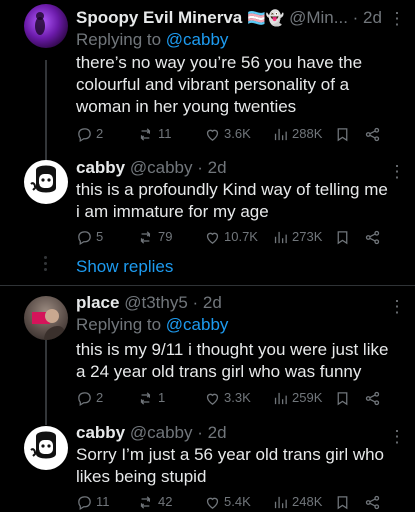 The image size is (415, 512). What do you see at coordinates (307, 397) in the screenshot?
I see `views-count: 259K` at bounding box center [307, 397].